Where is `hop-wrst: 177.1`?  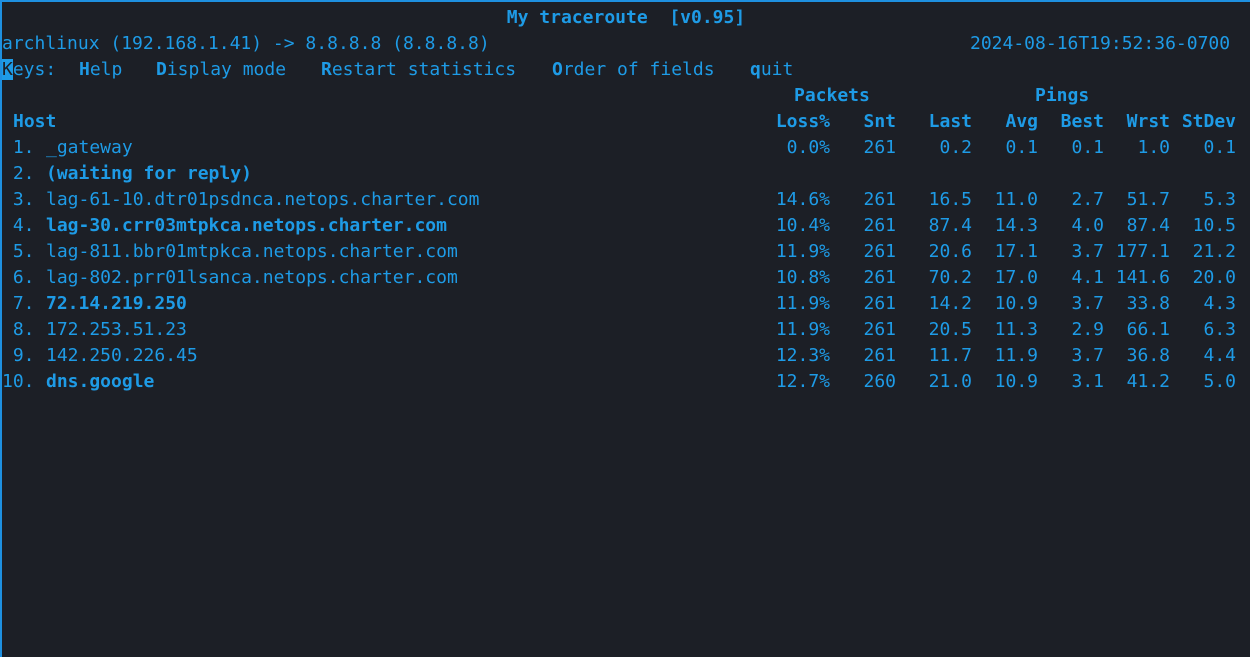
hop-wrst: 177.1 is located at coordinates (1142, 251).